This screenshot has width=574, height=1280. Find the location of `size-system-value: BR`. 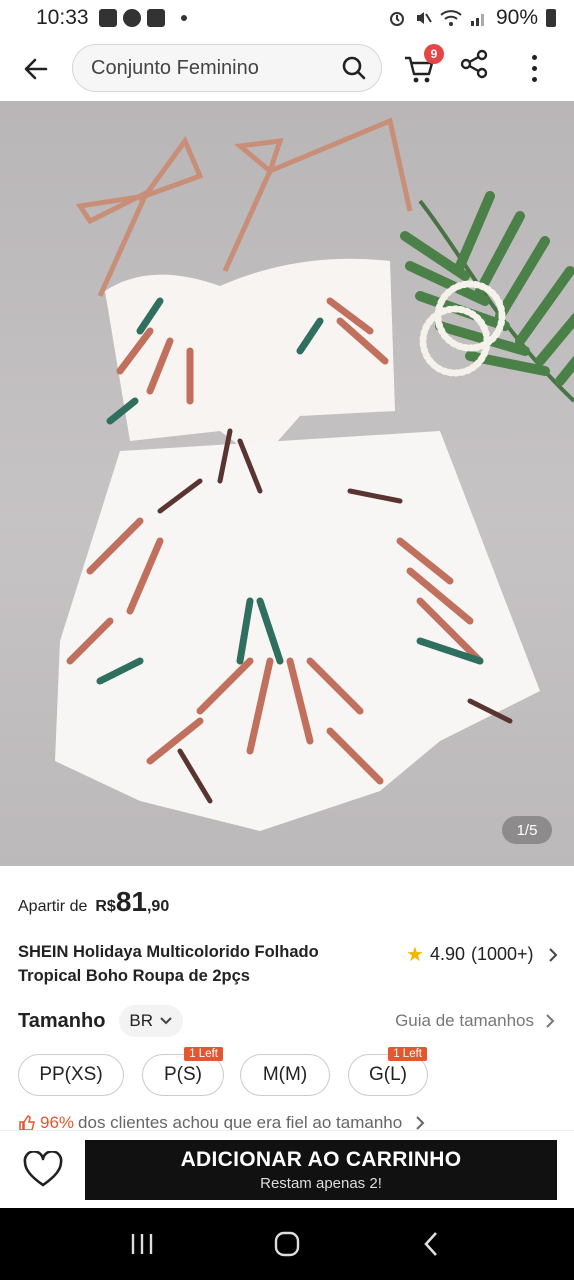

size-system-value: BR is located at coordinates (141, 1020).